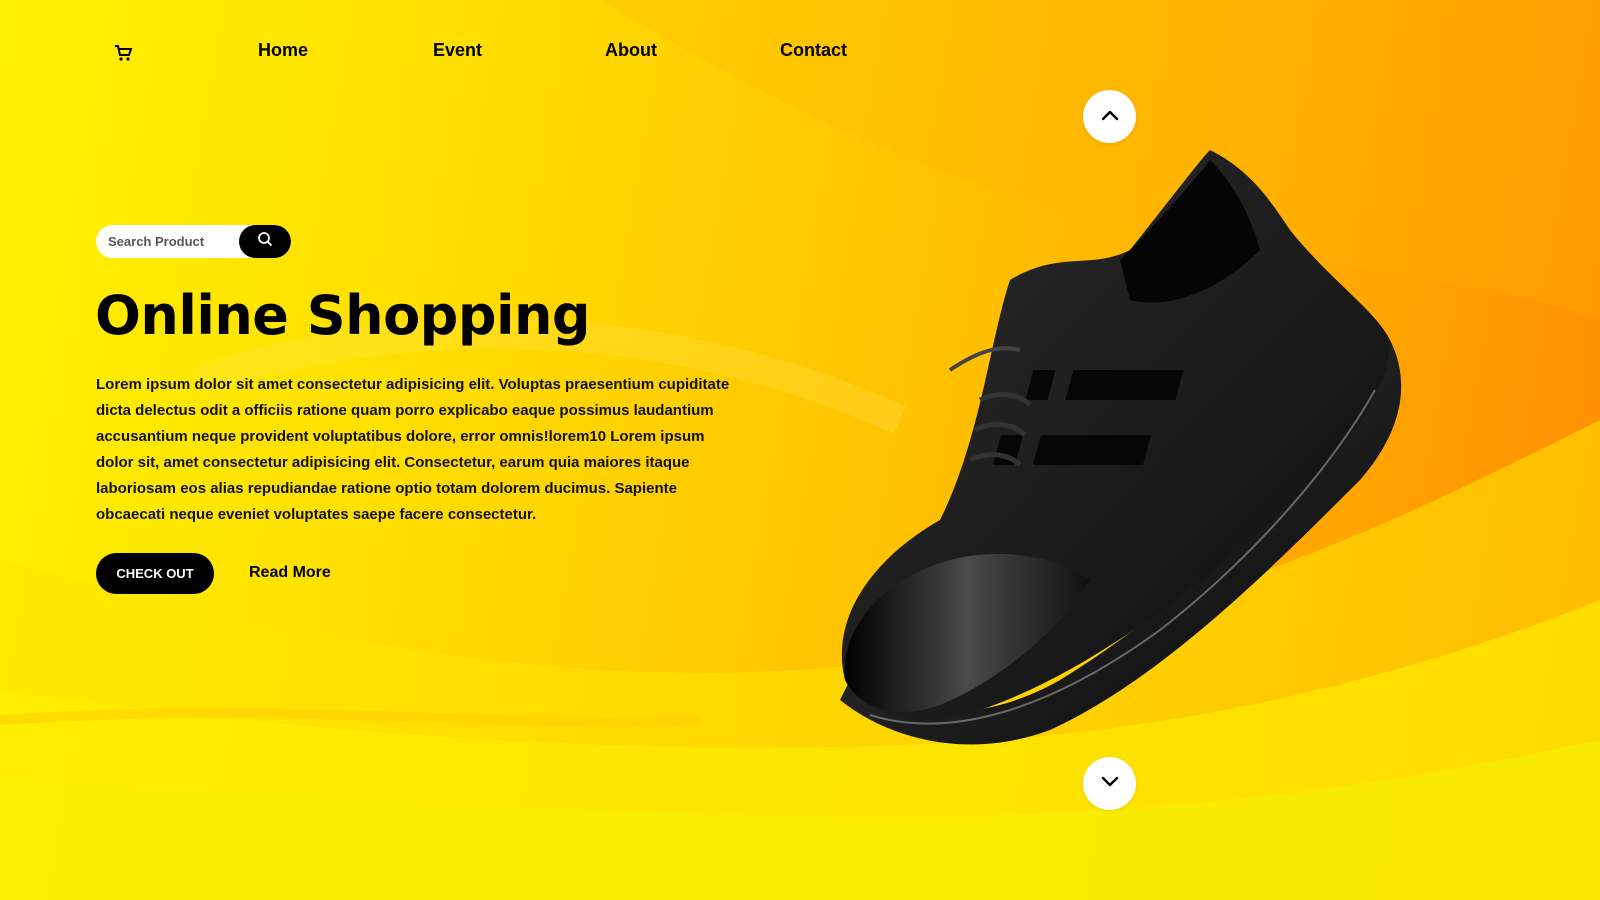 The image size is (1600, 900). Describe the element at coordinates (168, 241) in the screenshot. I see `search-input` at that location.